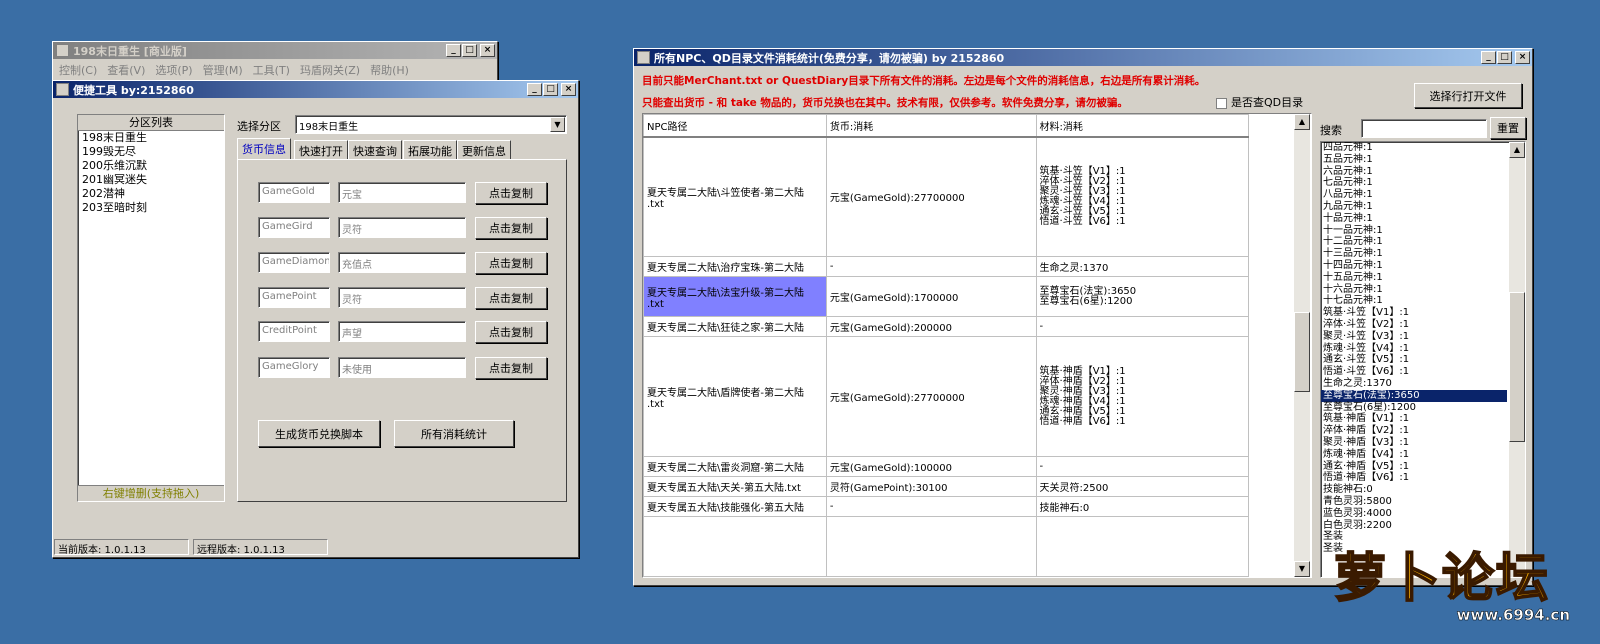  Describe the element at coordinates (151, 208) in the screenshot. I see `list-item: 203至暗时刻` at that location.